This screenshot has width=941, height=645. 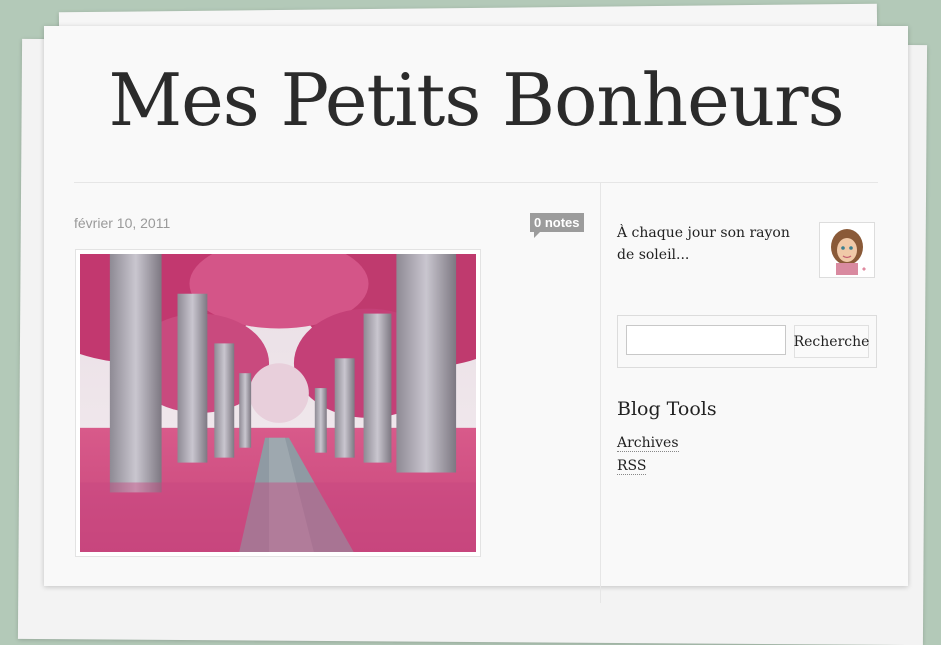 What do you see at coordinates (476, 100) in the screenshot?
I see `blog-title: Mes Petits Bonheurs` at bounding box center [476, 100].